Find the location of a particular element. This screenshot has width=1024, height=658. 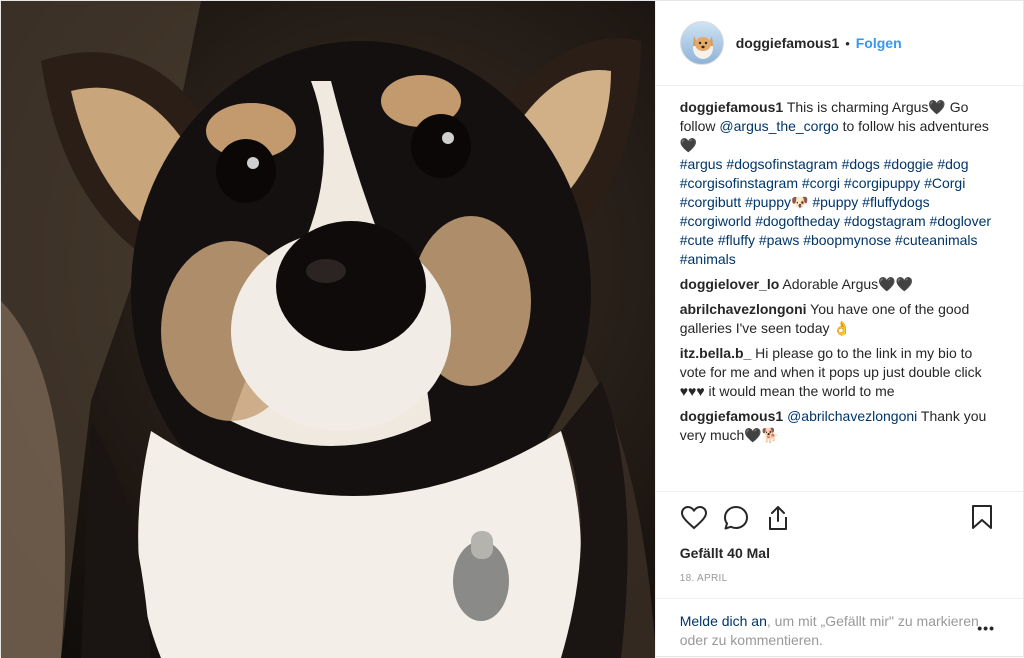

header-username: doggiefamous1 is located at coordinates (787, 43).